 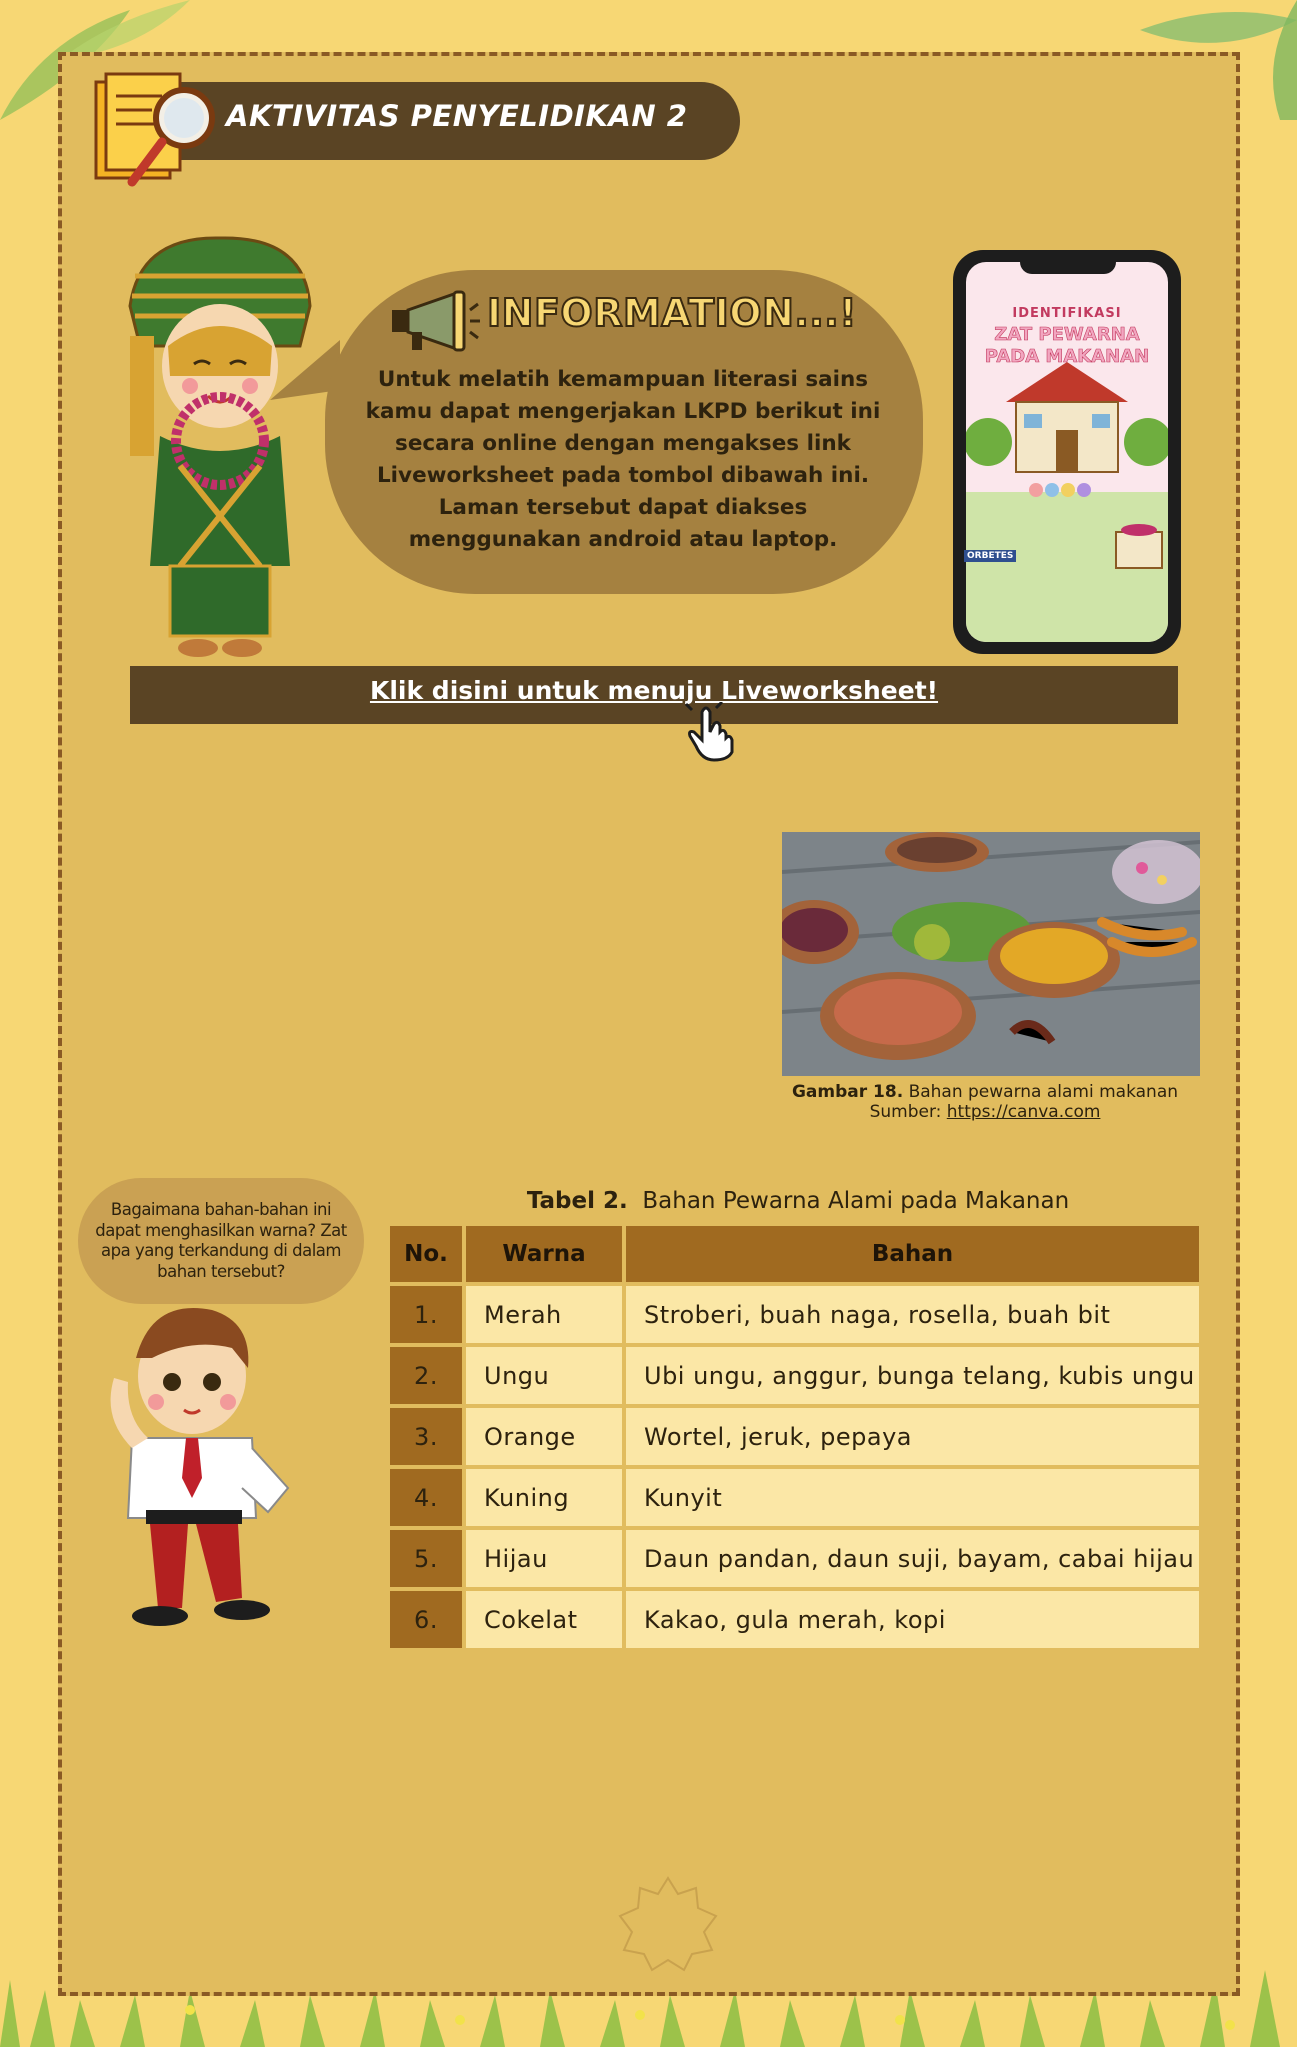 What do you see at coordinates (672, 313) in the screenshot?
I see `info-heading: INFORMATION...!` at bounding box center [672, 313].